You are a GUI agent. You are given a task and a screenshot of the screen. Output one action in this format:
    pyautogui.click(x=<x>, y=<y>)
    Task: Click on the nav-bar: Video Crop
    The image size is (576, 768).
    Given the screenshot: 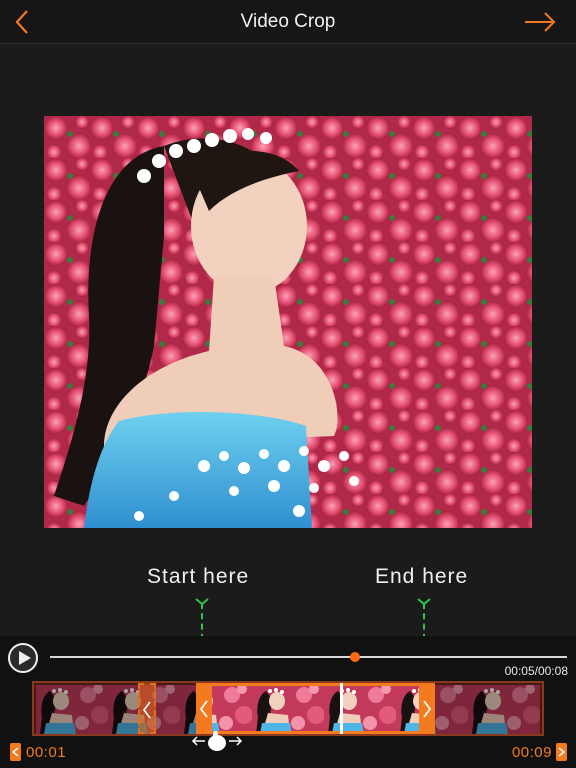 What is the action you would take?
    pyautogui.click(x=288, y=22)
    